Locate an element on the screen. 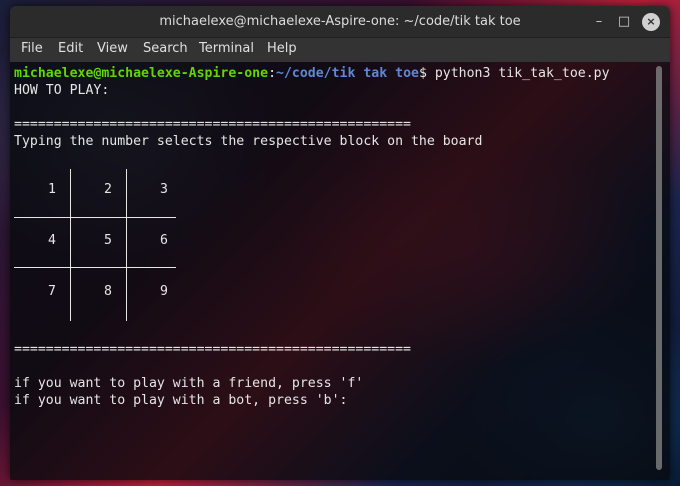  menu-bar: File Edit View Search Terminal Help is located at coordinates (340, 50).